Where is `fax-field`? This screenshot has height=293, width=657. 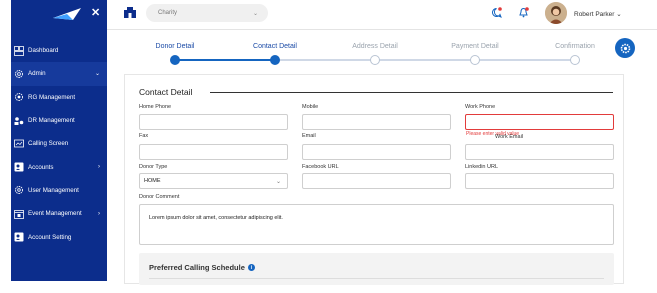
fax-field is located at coordinates (213, 152).